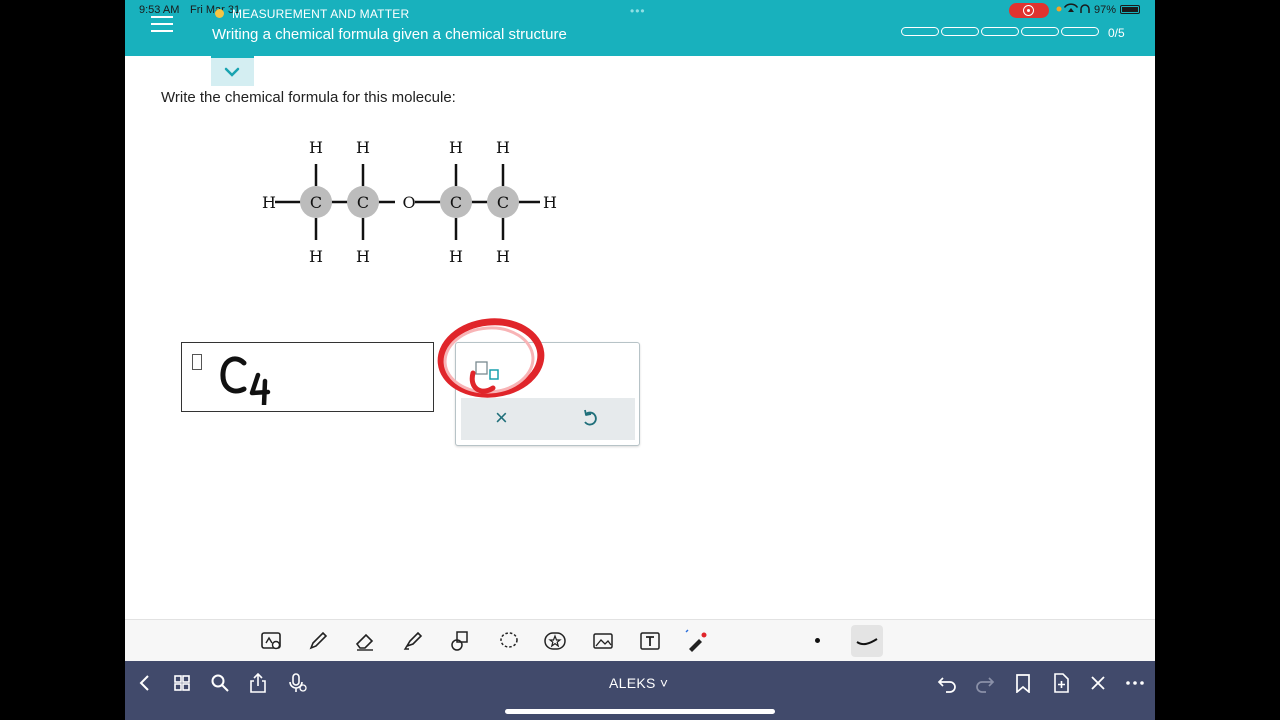 This screenshot has width=1280, height=720. Describe the element at coordinates (220, 683) in the screenshot. I see `search-icon` at that location.